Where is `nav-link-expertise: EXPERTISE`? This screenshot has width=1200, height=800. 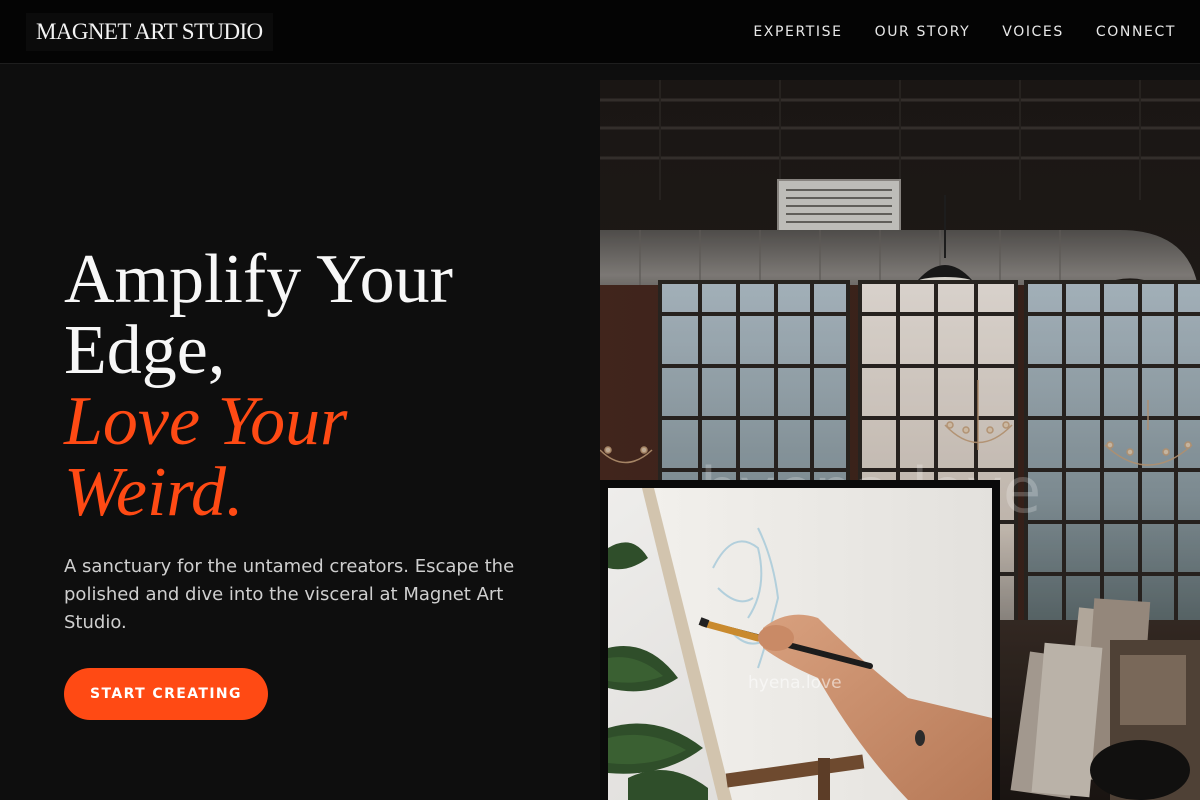 nav-link-expertise: EXPERTISE is located at coordinates (797, 32).